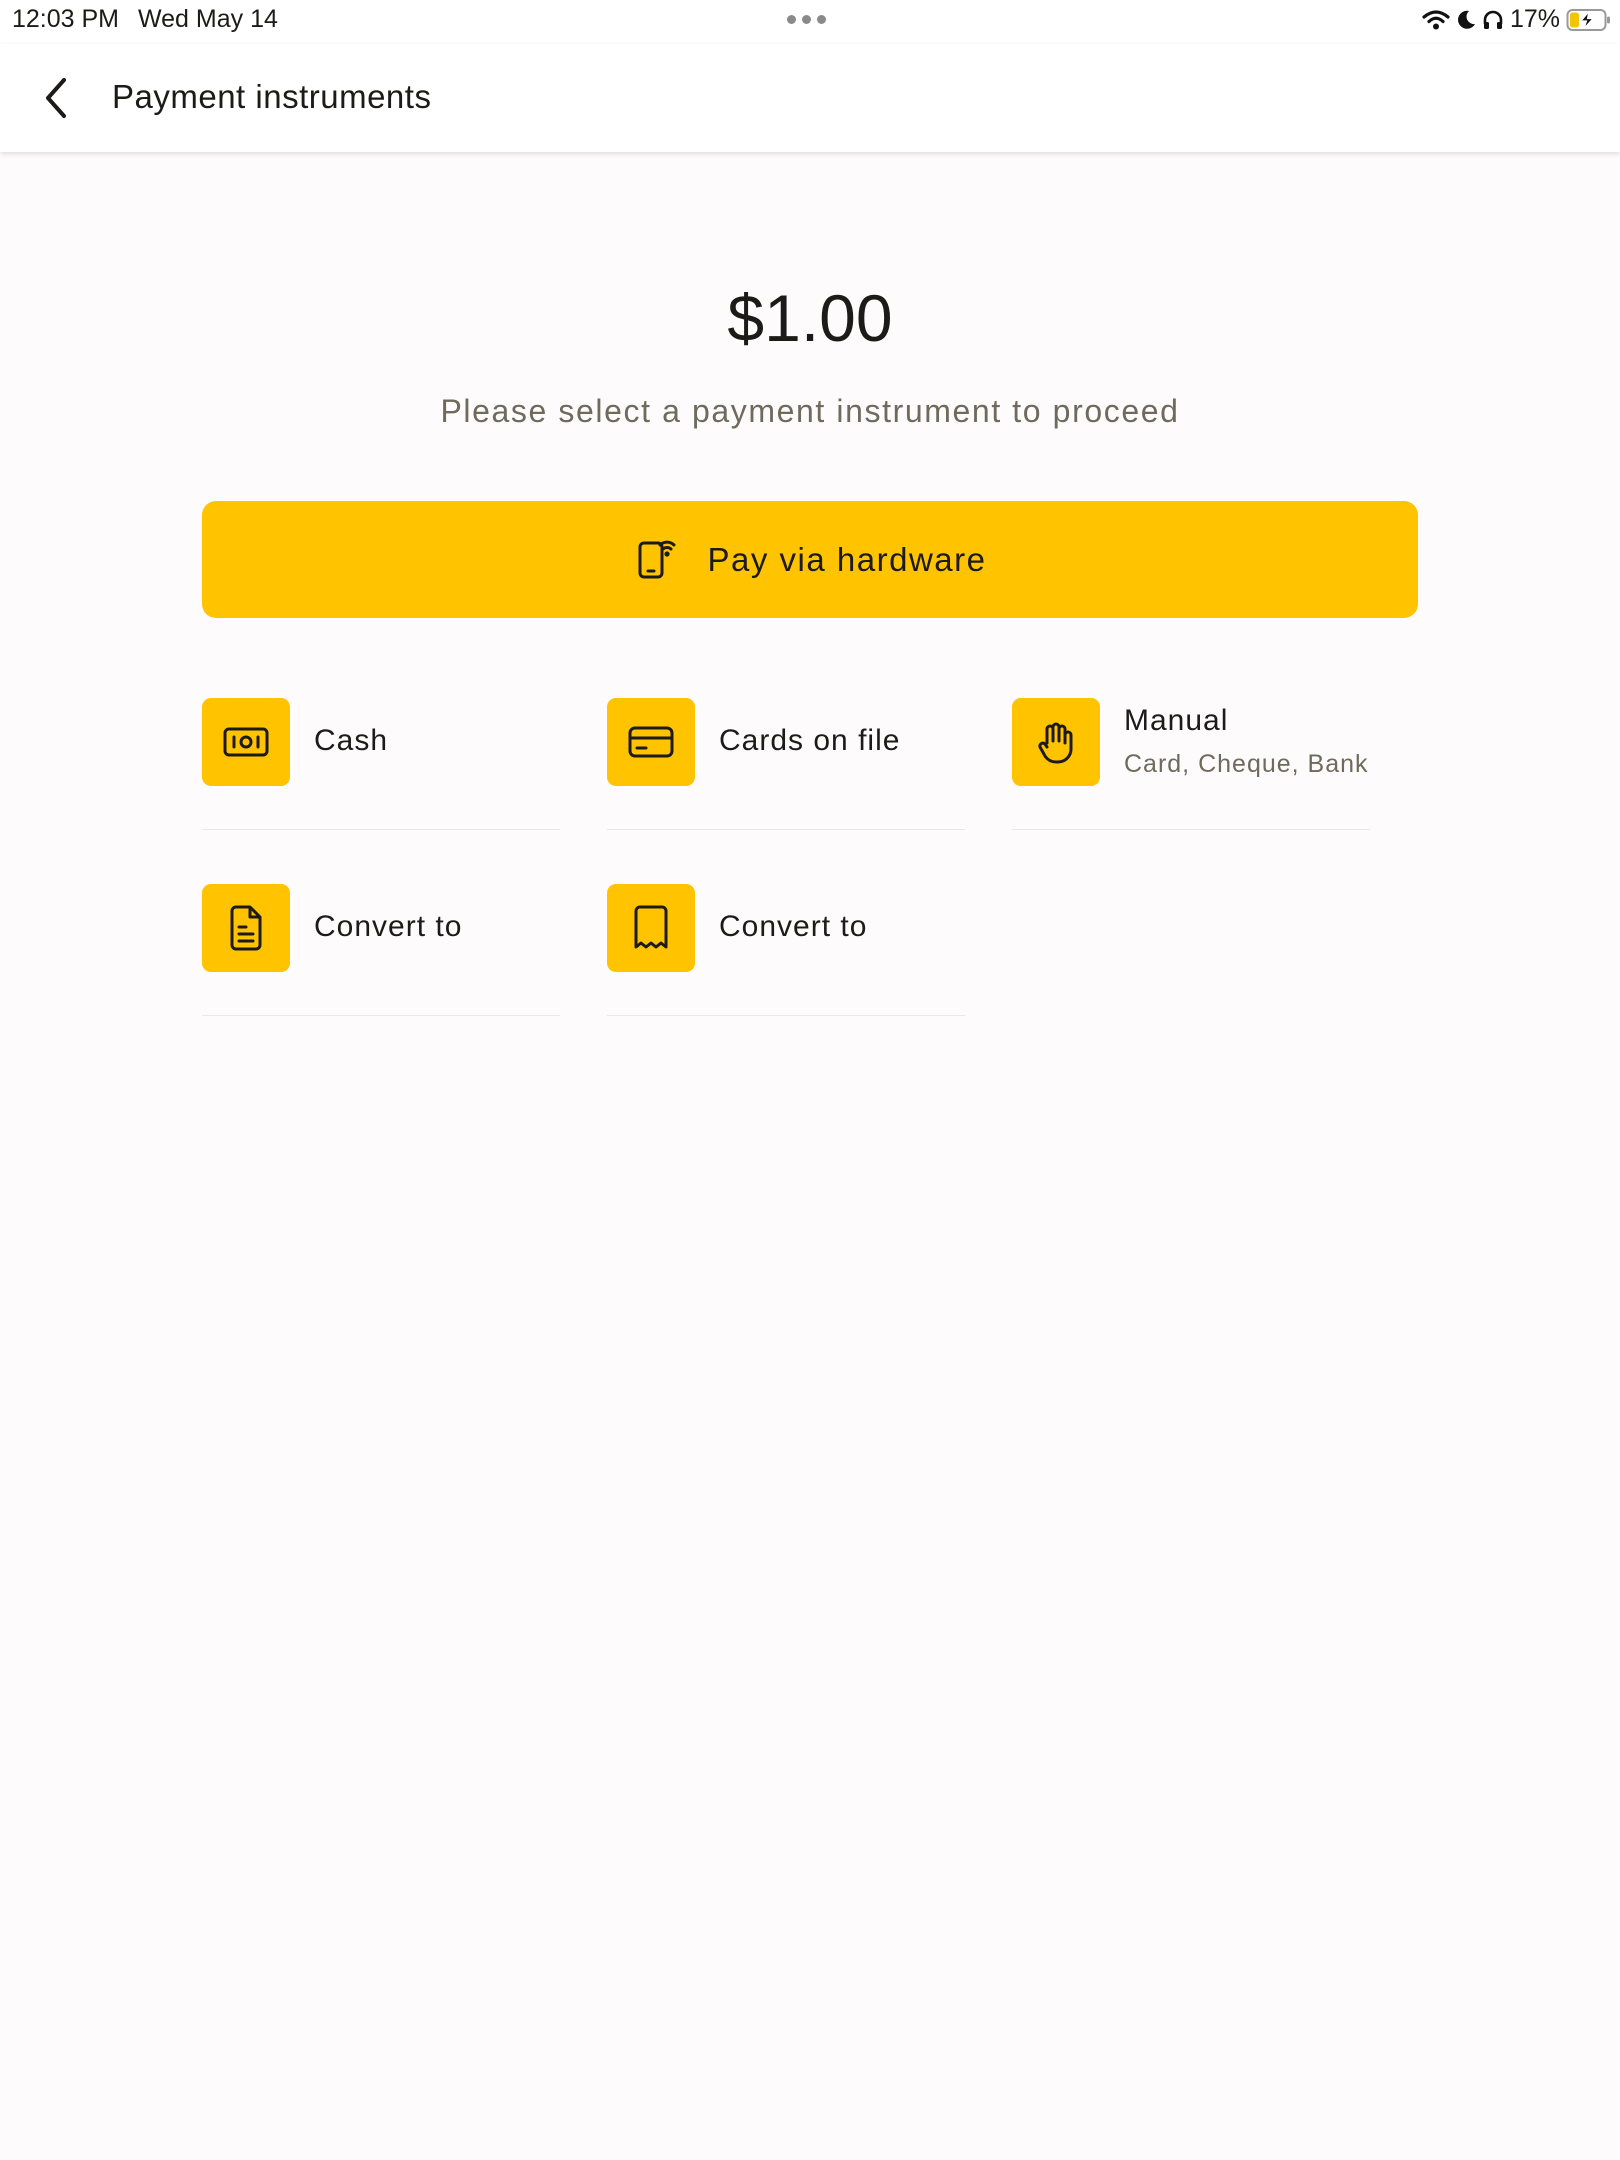  Describe the element at coordinates (1436, 20) in the screenshot. I see `wifi-icon` at that location.